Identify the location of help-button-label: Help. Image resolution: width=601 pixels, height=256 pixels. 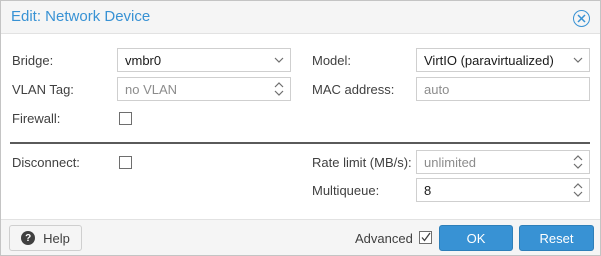
(56, 238).